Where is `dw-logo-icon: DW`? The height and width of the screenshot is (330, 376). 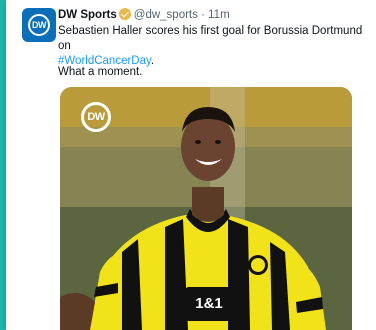
dw-logo-icon: DW is located at coordinates (39, 25).